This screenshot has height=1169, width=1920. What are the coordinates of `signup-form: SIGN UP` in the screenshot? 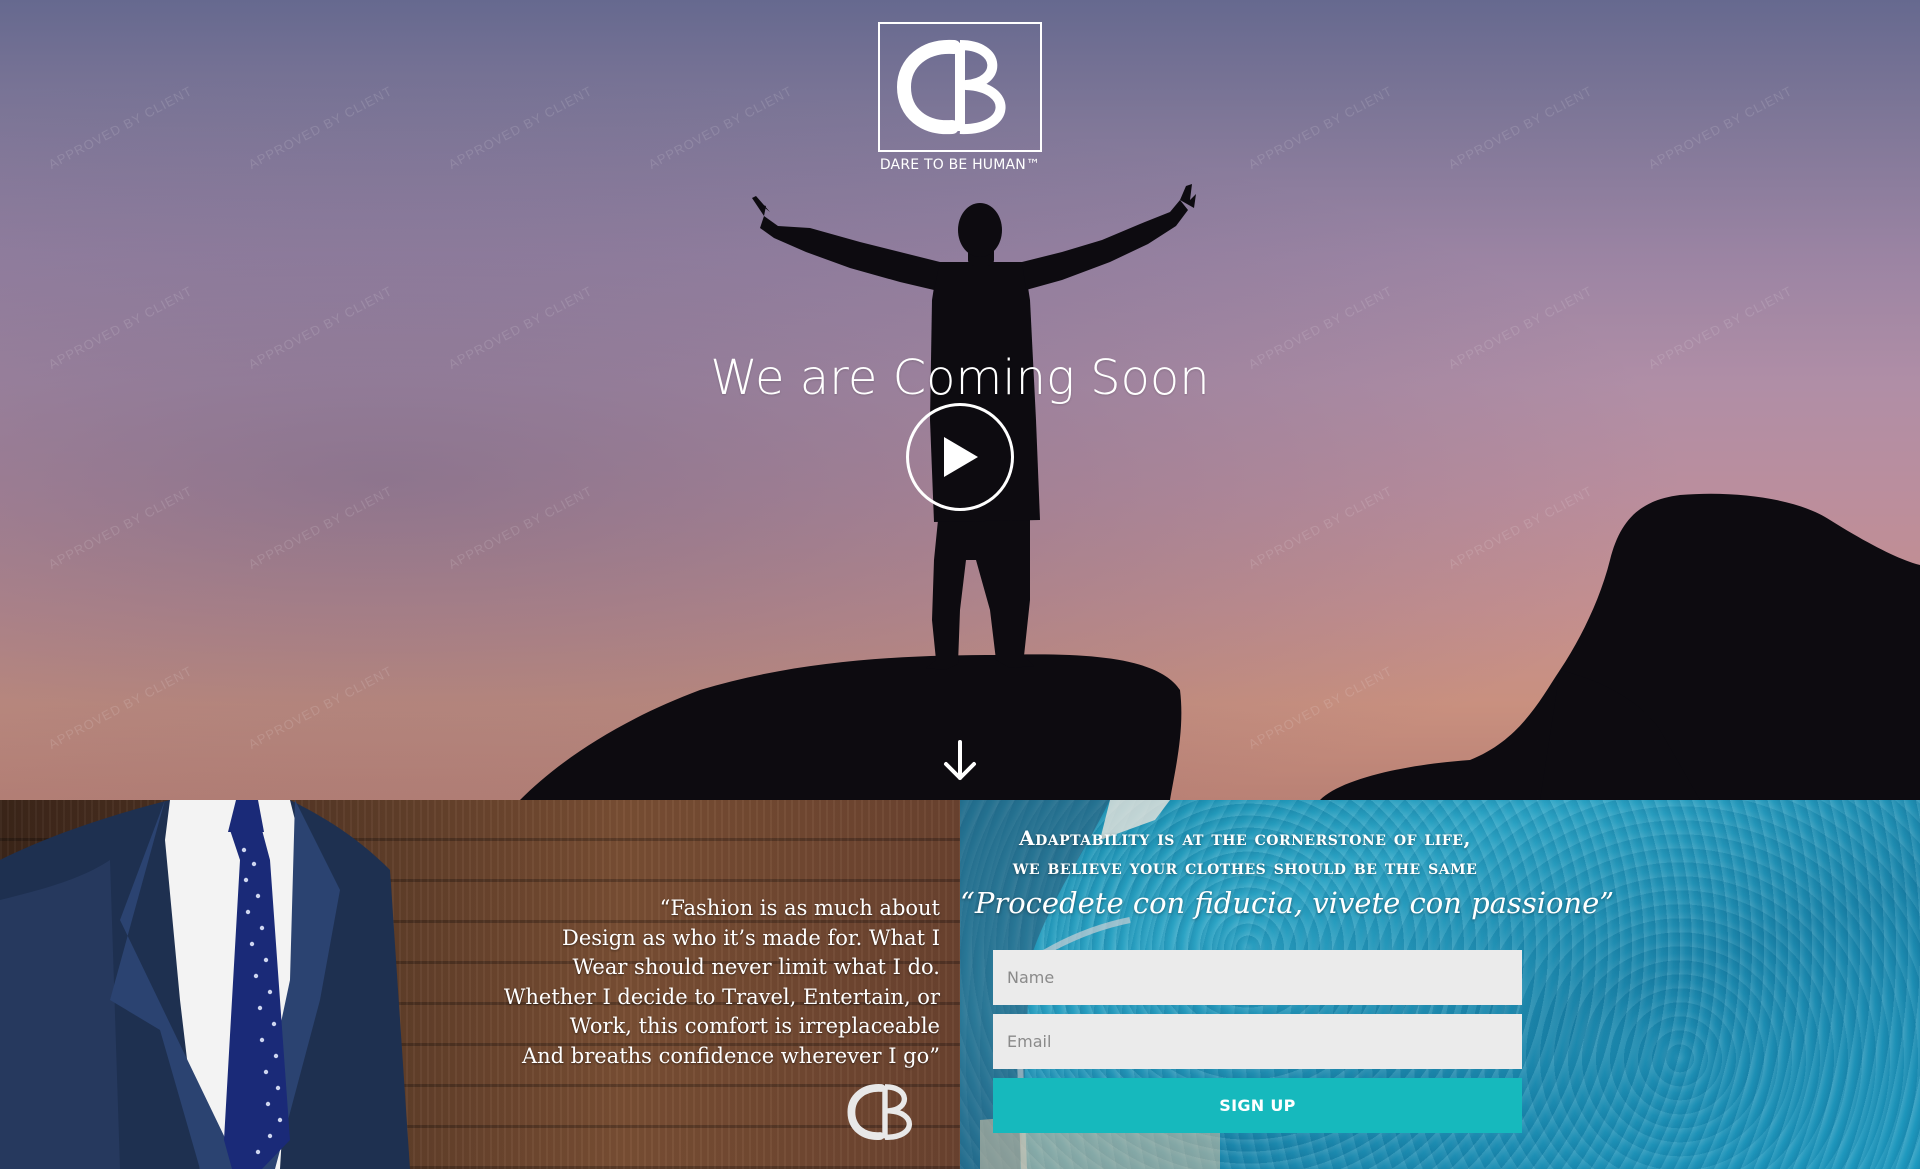 It's located at (1257, 1041).